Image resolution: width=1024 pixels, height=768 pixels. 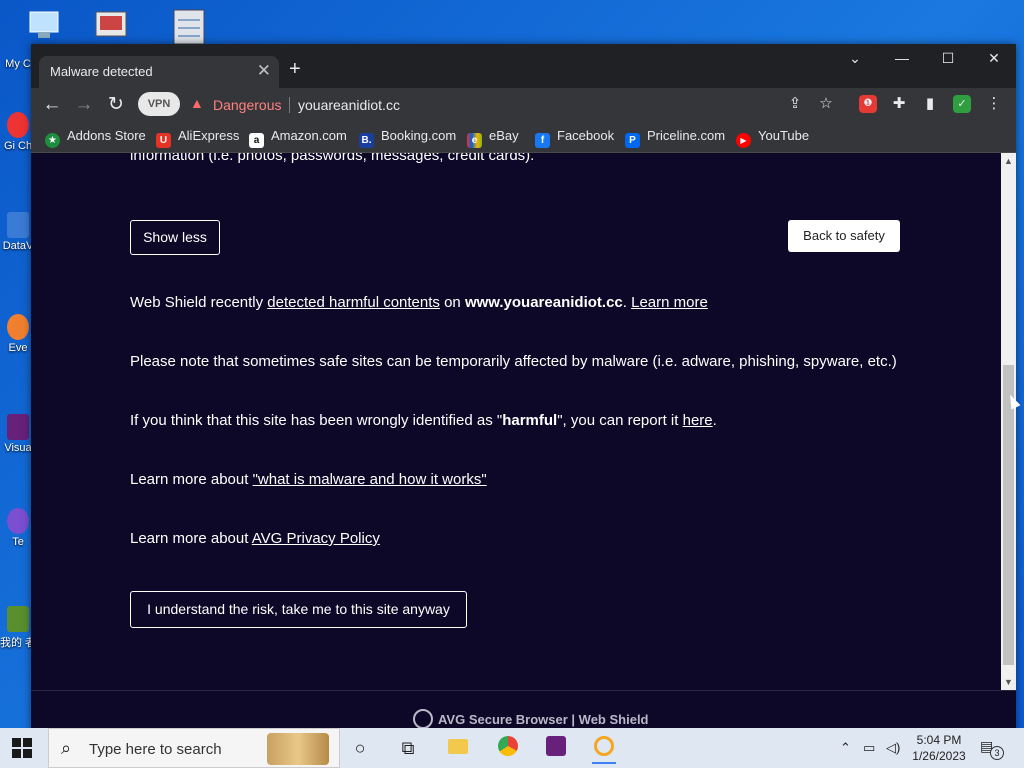 What do you see at coordinates (504, 135) in the screenshot?
I see `bookmark-label: eBay` at bounding box center [504, 135].